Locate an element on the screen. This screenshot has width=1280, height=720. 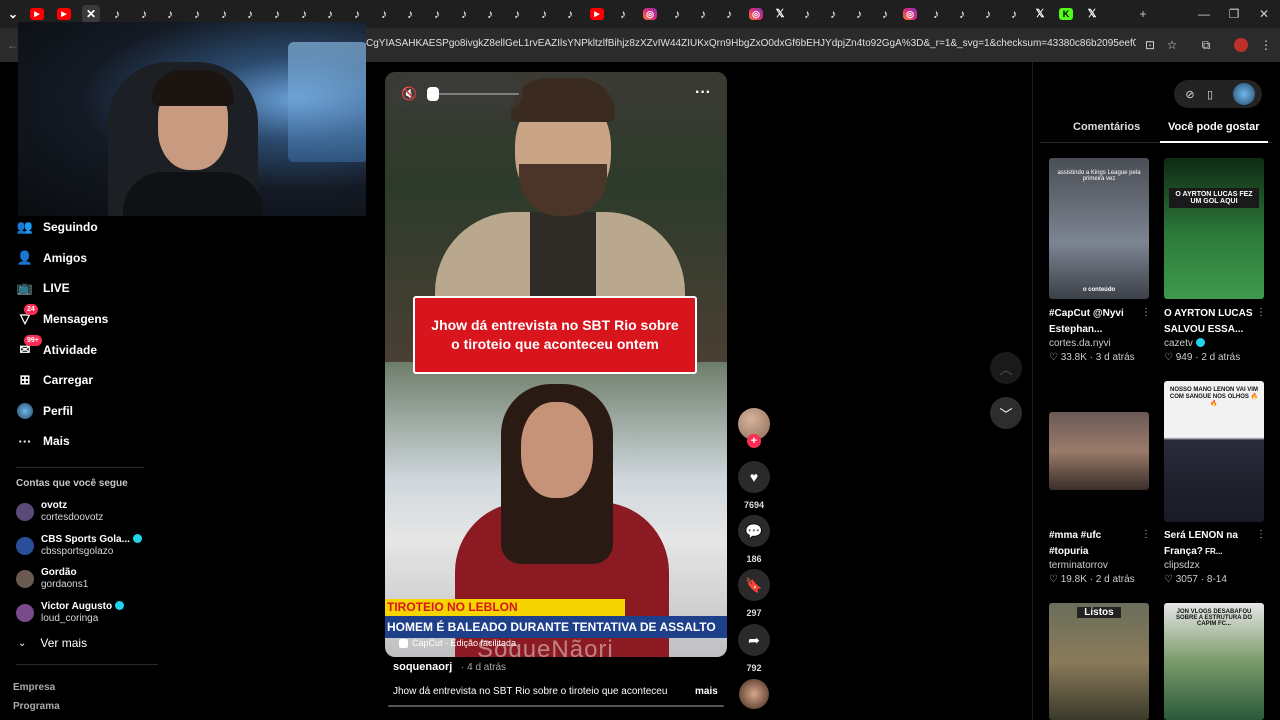
new-tab-button: + is located at coordinates (1143, 14).